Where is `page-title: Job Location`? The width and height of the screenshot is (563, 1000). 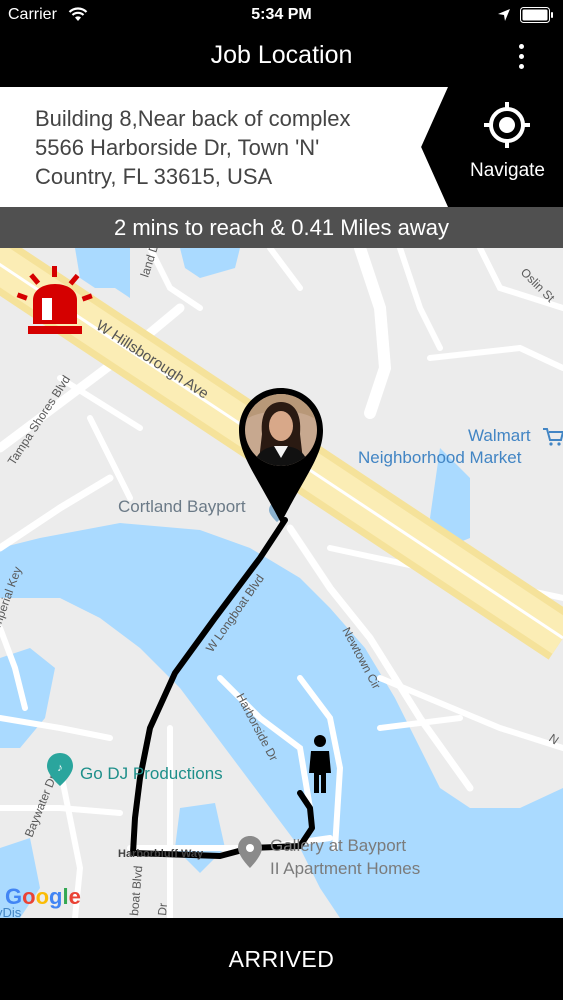 page-title: Job Location is located at coordinates (281, 55).